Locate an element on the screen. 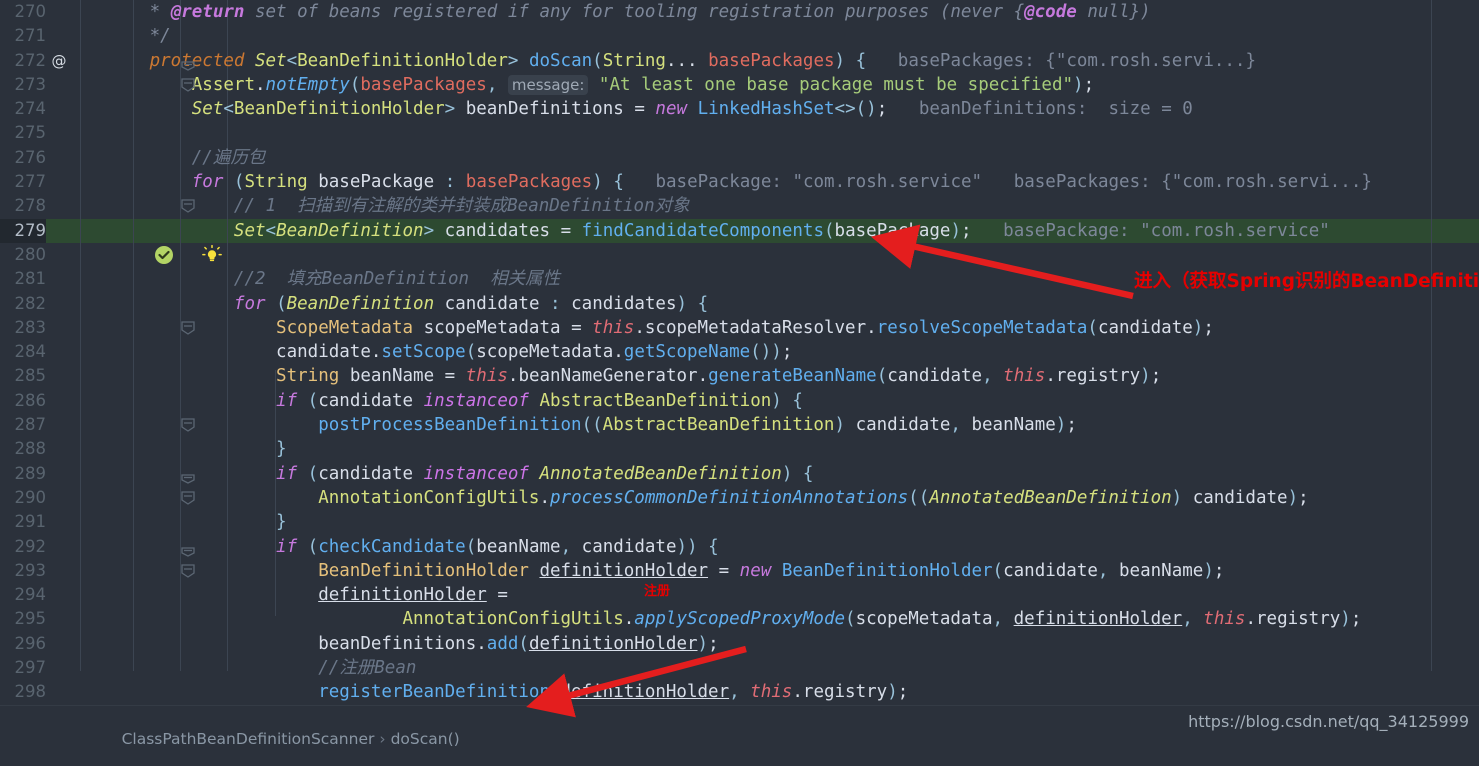 This screenshot has width=1479, height=766. lightbulb-icon is located at coordinates (159, 241).